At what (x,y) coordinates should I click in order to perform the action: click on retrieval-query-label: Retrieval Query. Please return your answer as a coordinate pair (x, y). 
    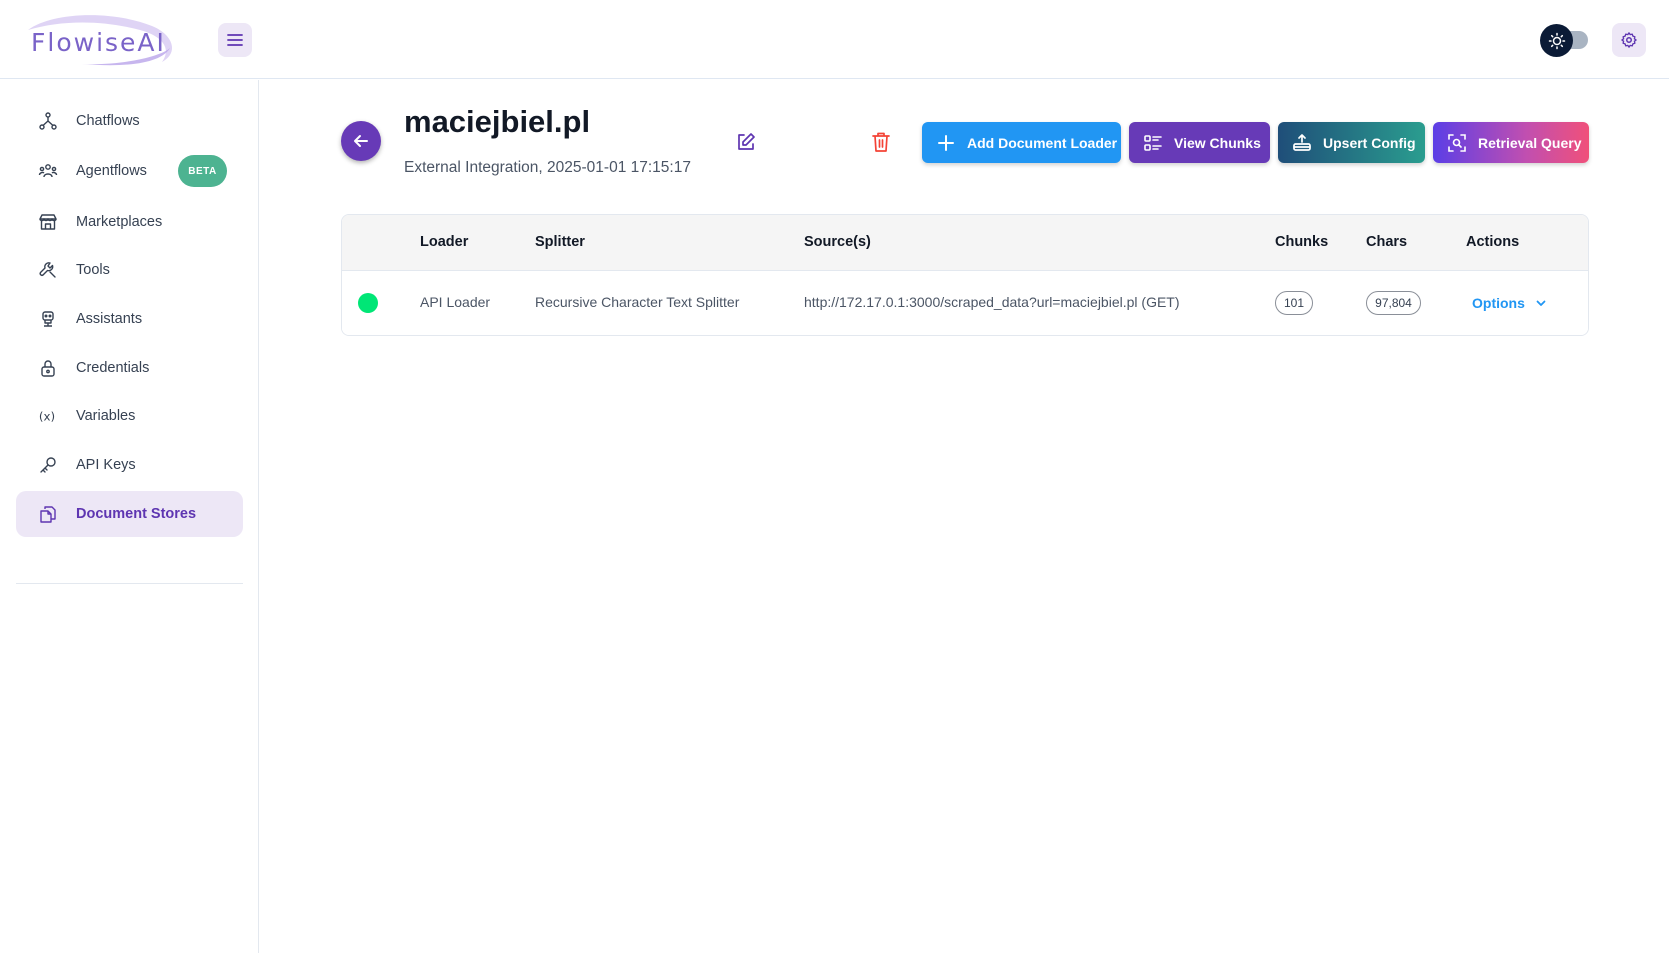
    Looking at the image, I should click on (1530, 142).